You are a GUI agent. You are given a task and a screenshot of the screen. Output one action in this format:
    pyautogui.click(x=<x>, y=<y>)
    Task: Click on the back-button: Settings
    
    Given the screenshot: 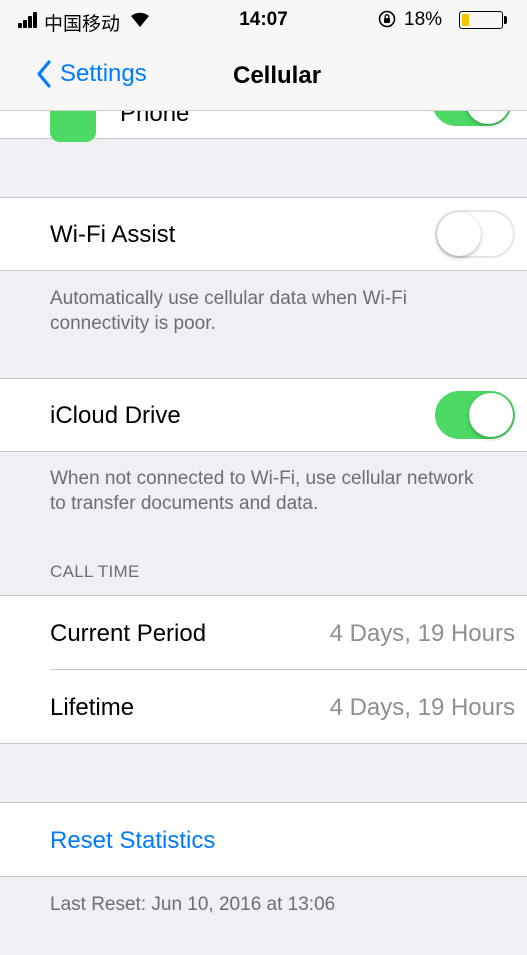 What is the action you would take?
    pyautogui.click(x=91, y=74)
    